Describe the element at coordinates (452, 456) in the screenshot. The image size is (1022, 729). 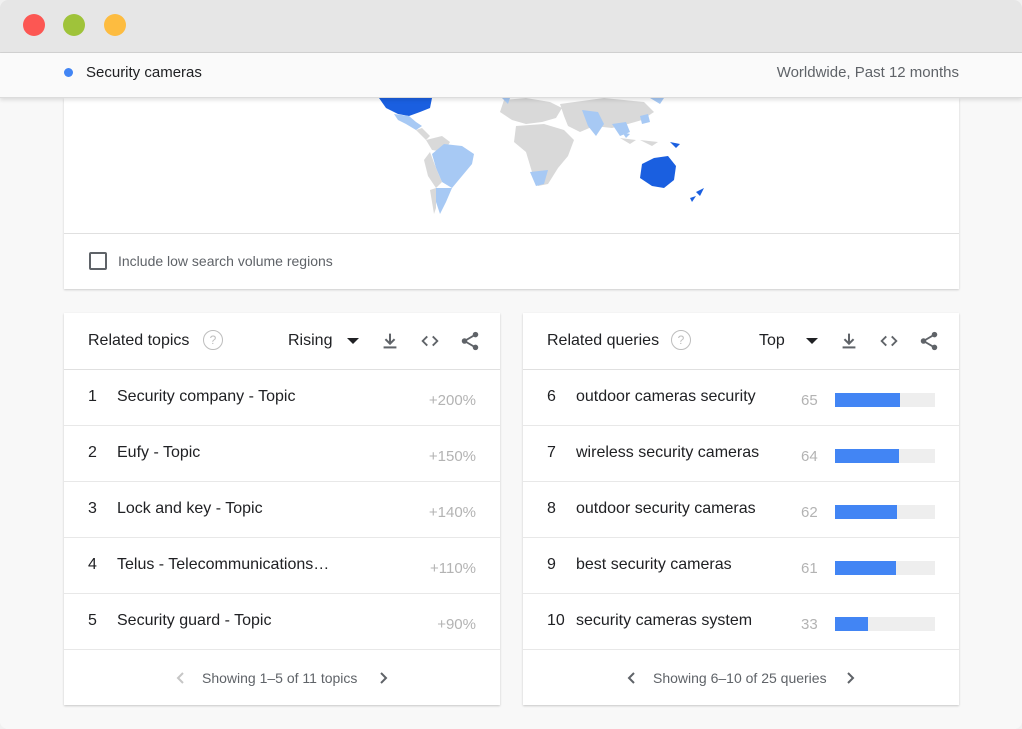
I see `topic-value: +150%` at that location.